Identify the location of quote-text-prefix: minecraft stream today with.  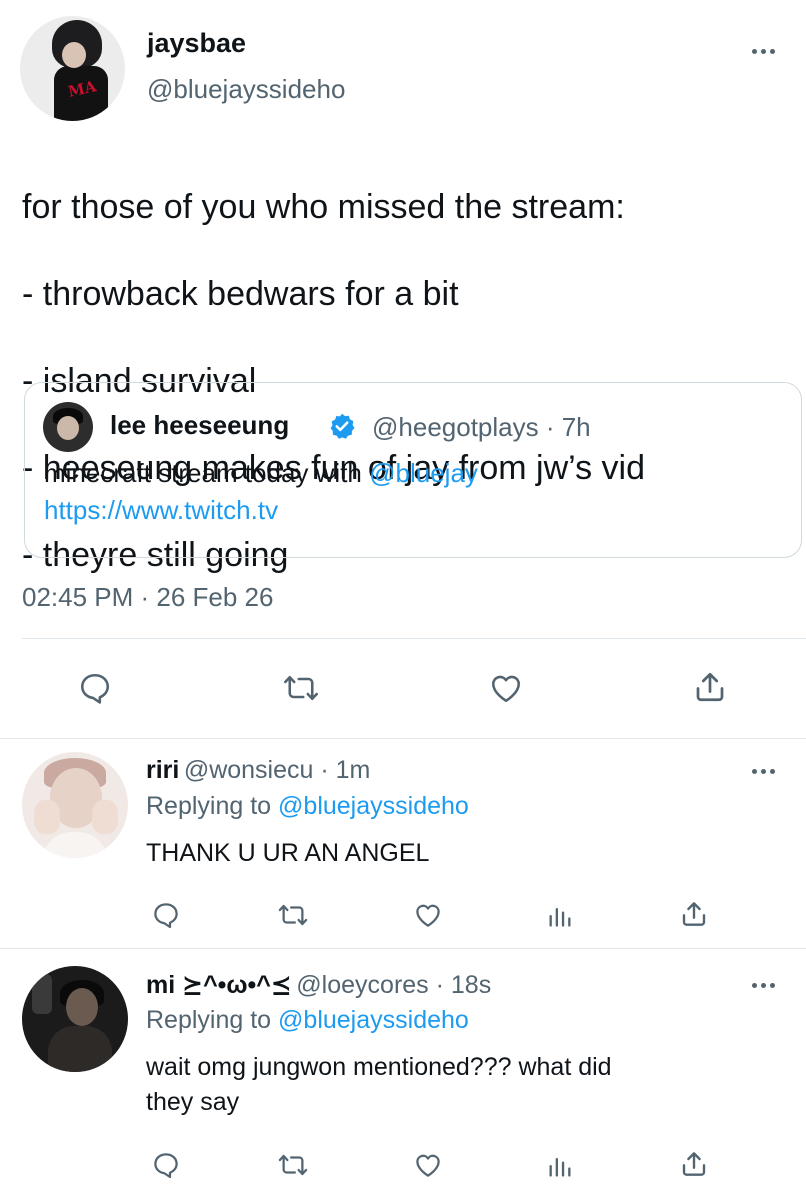
(207, 473).